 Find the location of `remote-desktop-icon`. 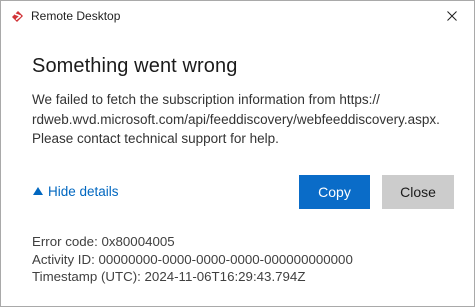

remote-desktop-icon is located at coordinates (18, 16).